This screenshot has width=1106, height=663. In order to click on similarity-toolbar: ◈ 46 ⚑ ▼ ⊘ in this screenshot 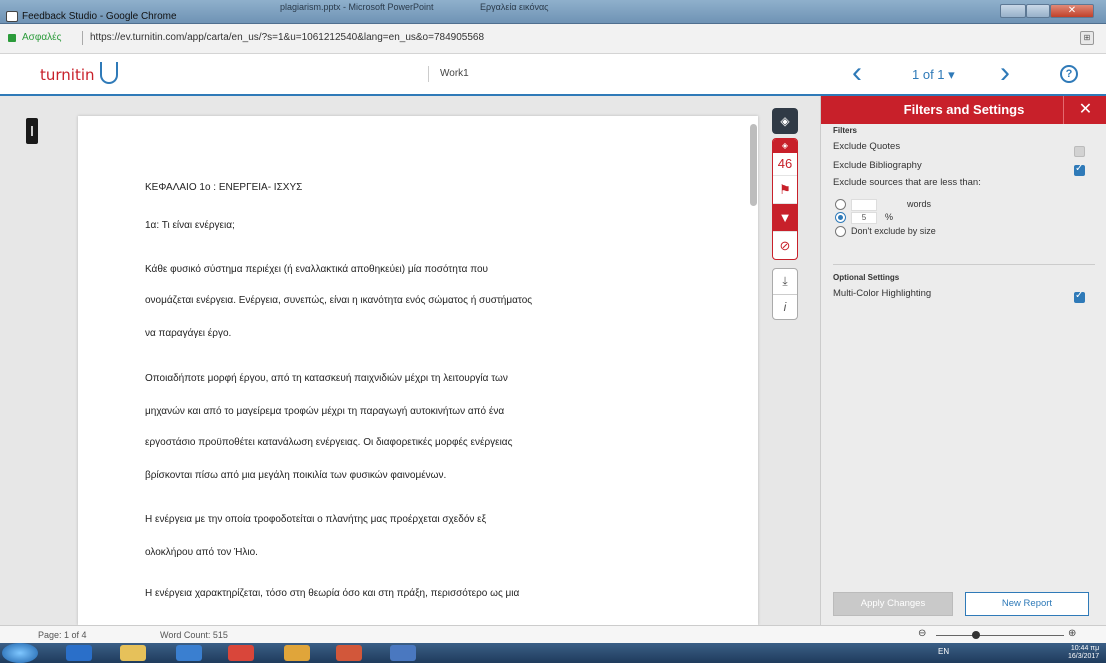, I will do `click(785, 199)`.